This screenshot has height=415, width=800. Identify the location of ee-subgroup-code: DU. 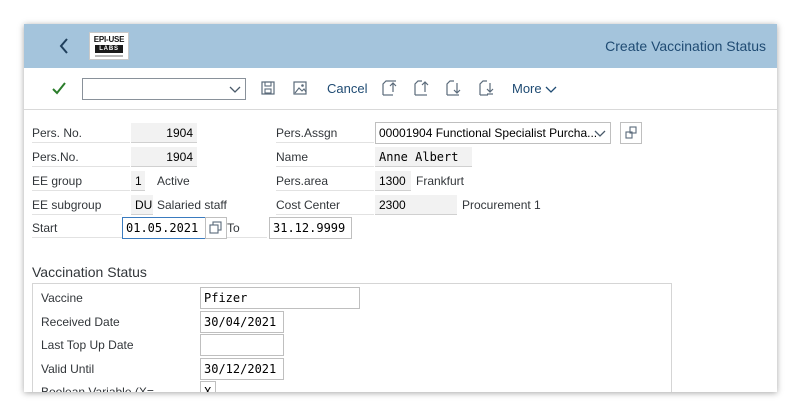
(142, 205).